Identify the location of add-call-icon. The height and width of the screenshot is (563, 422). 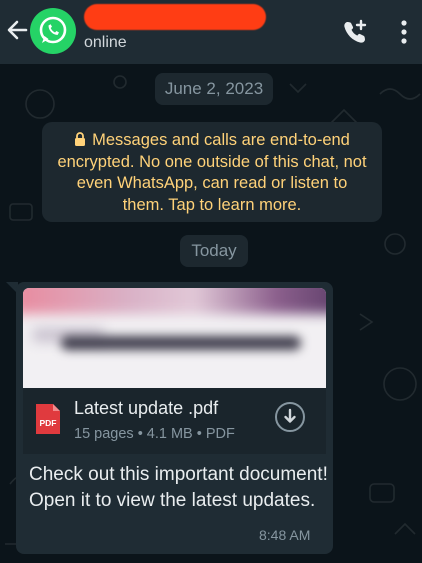
(355, 32).